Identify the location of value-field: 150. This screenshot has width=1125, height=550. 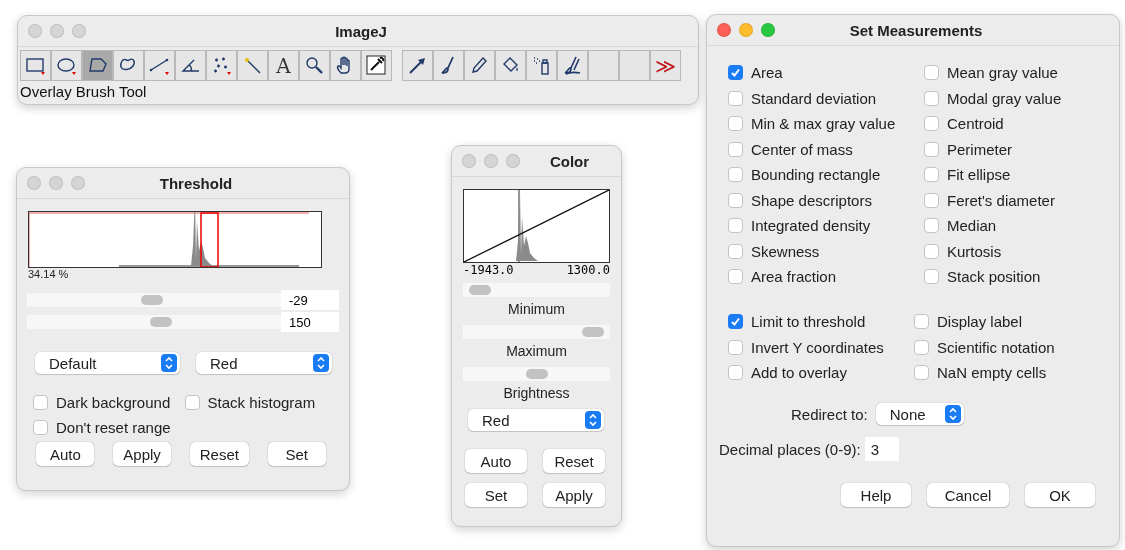
(310, 322).